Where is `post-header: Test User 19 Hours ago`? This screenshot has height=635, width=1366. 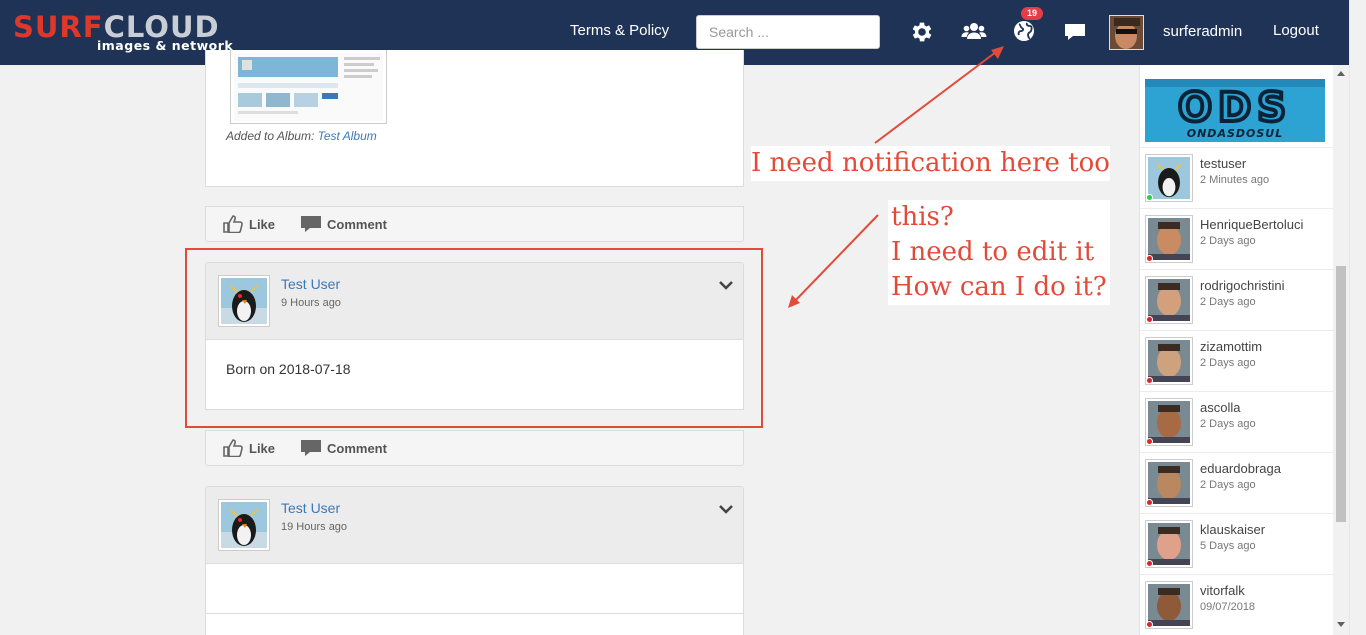
post-header: Test User 19 Hours ago is located at coordinates (474, 525).